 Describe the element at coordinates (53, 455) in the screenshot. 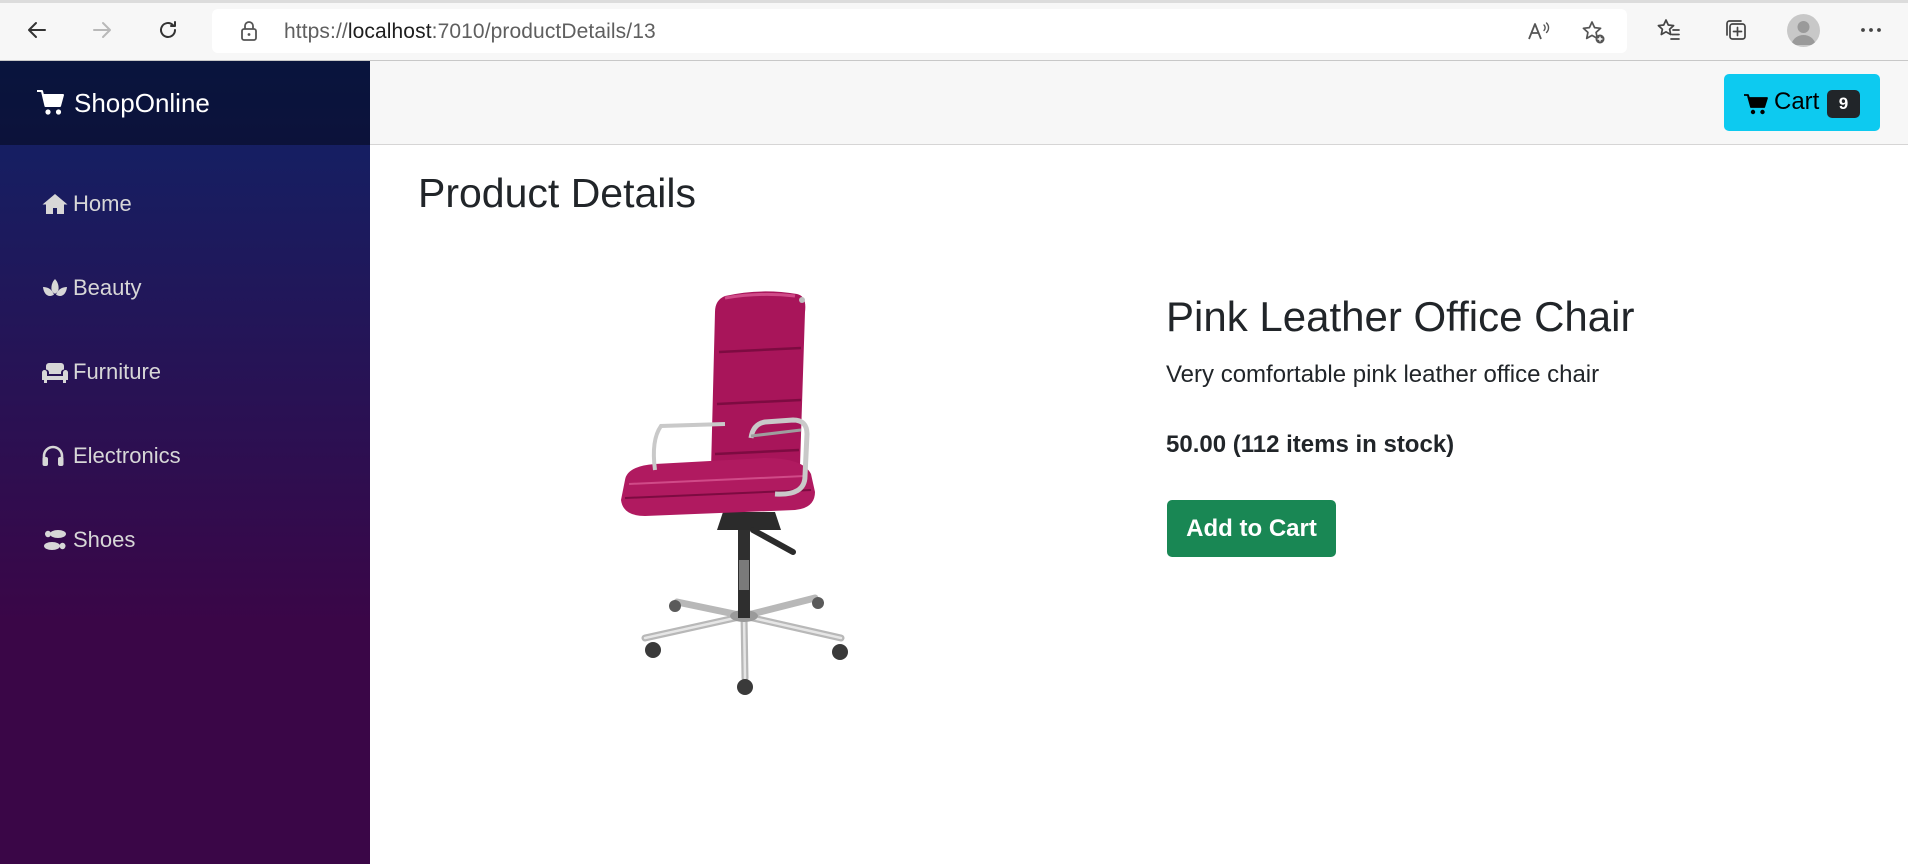

I see `headphones-icon` at that location.